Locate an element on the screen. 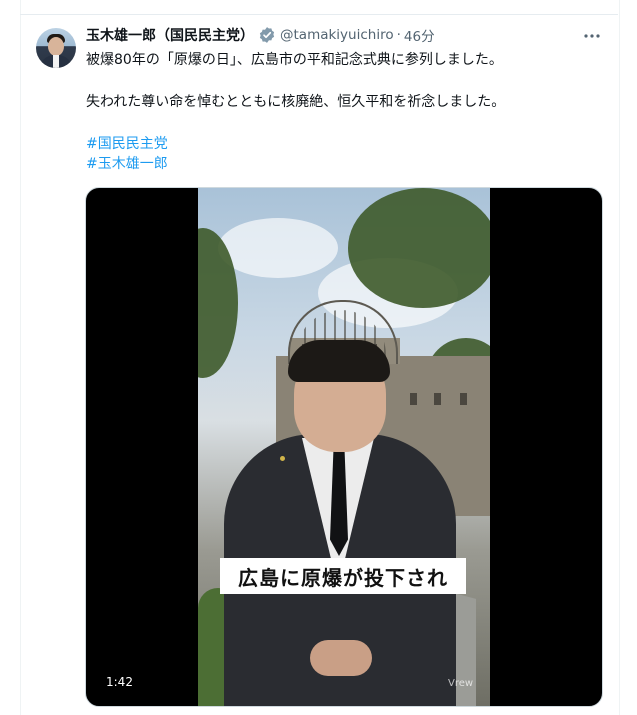  post-text: 被爆80年の「原爆の日」、広島市の平和記念式典に参列しました。 is located at coordinates (346, 60).